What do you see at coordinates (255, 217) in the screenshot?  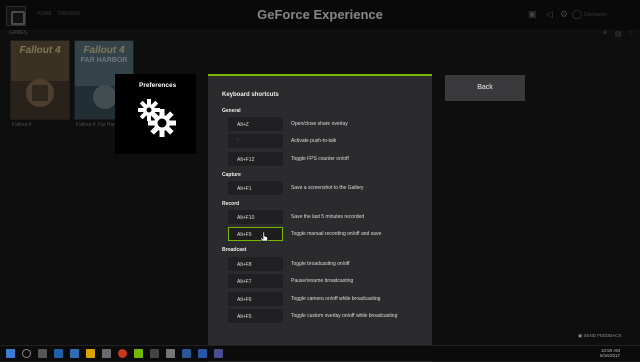 I see `shortcut-key-field: Alt+F10` at bounding box center [255, 217].